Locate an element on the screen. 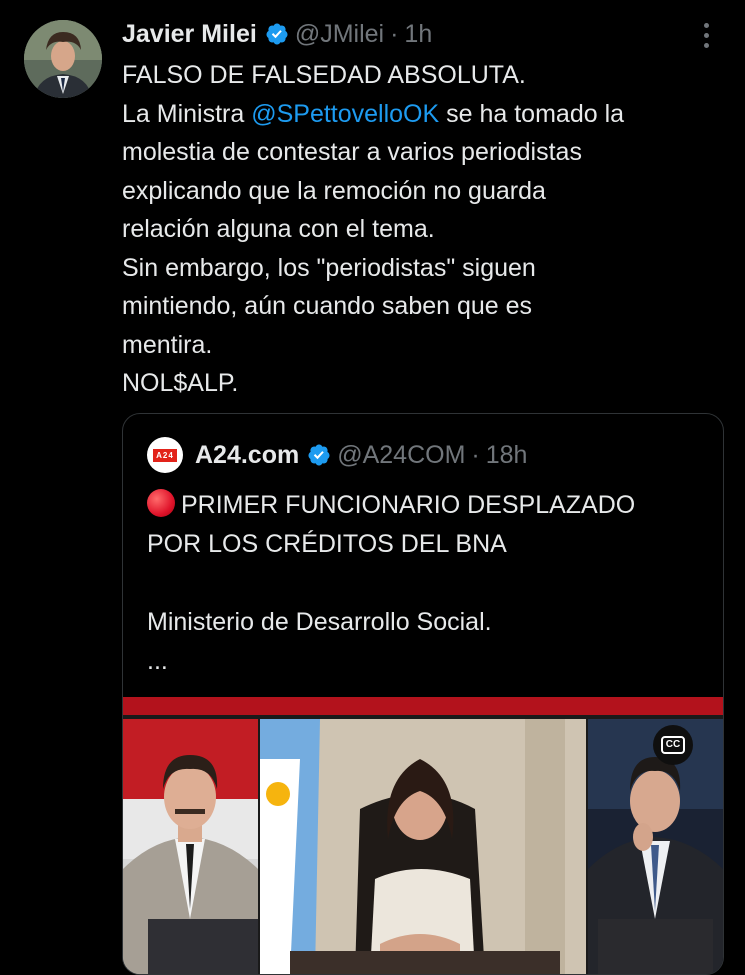 This screenshot has width=745, height=975. a24-logo: A24 is located at coordinates (165, 455).